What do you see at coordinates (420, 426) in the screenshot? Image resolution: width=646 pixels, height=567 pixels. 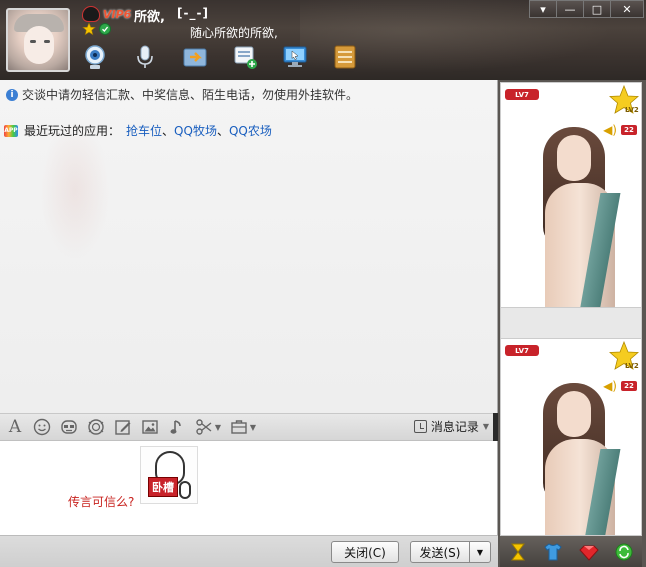 I see `history-icon` at bounding box center [420, 426].